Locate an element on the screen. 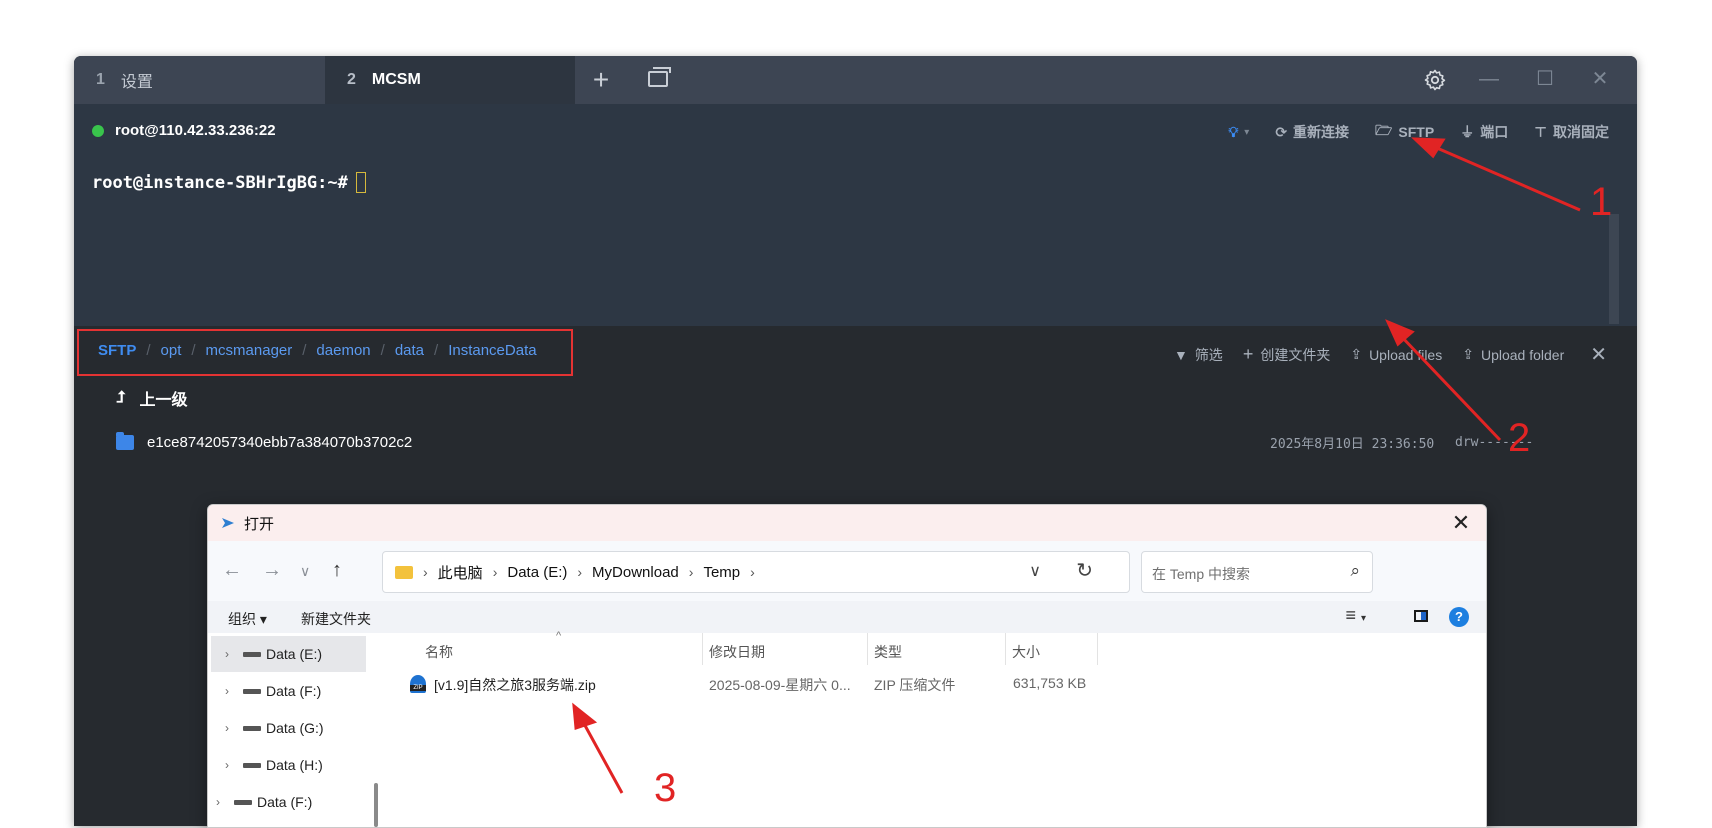  annotation-label-2: 2 is located at coordinates (1519, 438).